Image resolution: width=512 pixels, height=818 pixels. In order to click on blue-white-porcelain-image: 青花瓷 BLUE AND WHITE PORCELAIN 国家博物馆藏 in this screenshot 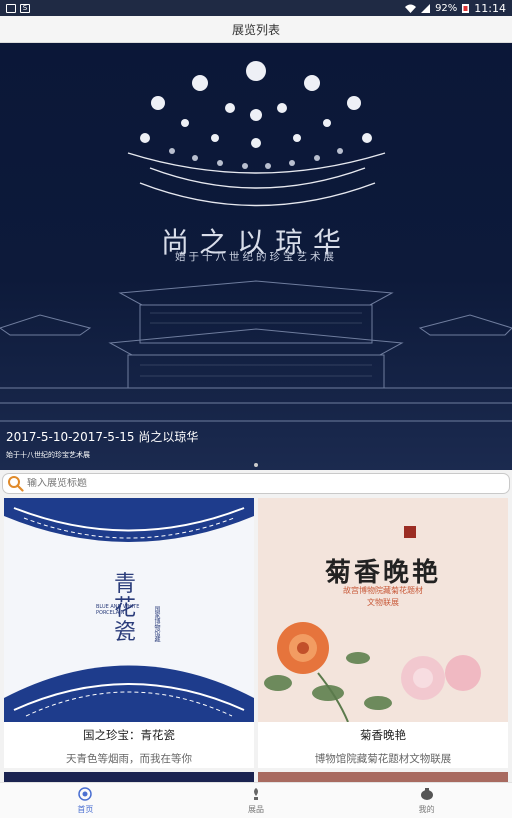, I will do `click(129, 610)`.